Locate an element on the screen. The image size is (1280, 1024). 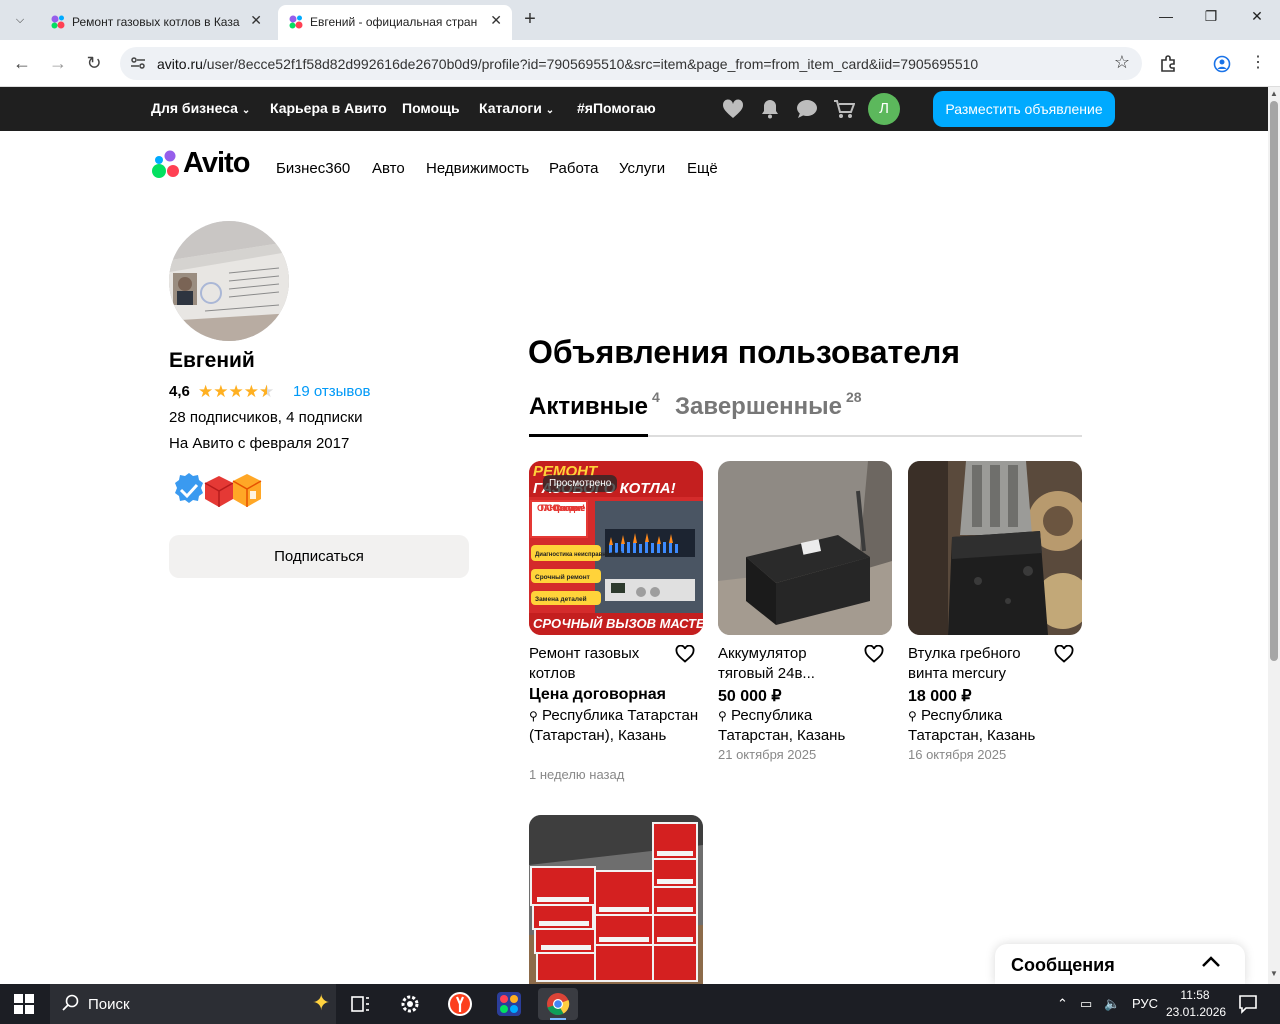
chevron-up-icon is located at coordinates (1211, 961).